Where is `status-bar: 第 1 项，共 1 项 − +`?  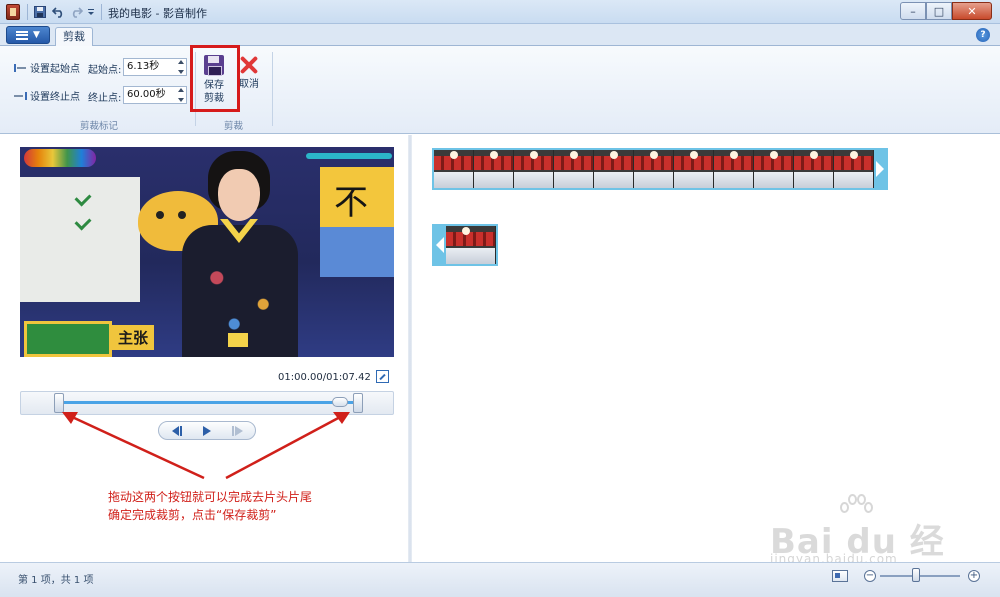
status-bar: 第 1 项，共 1 项 − + is located at coordinates (500, 579).